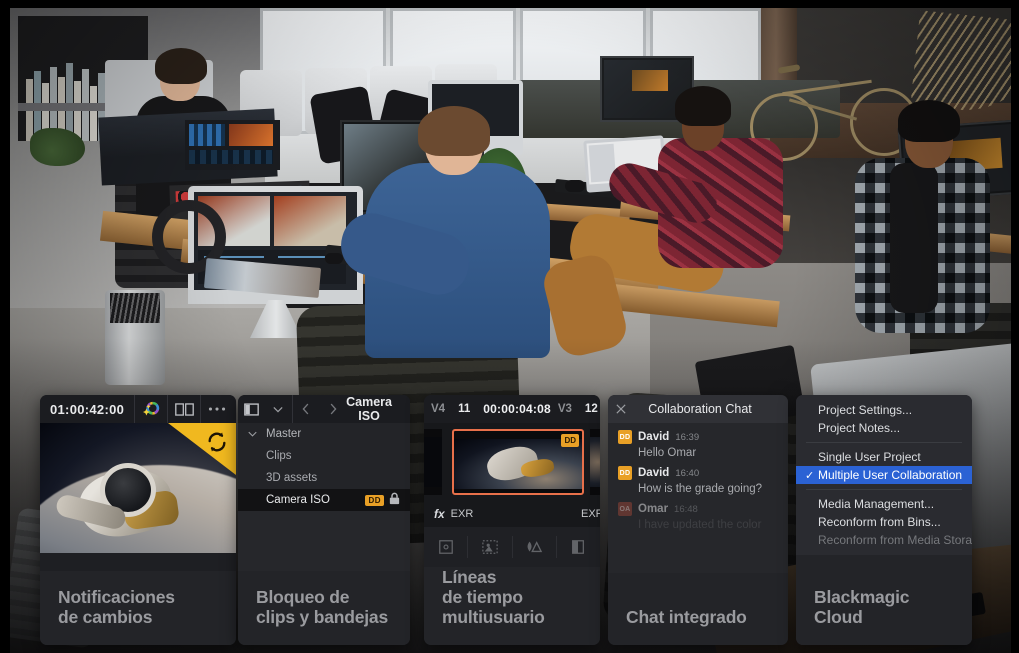 The image size is (1019, 653). I want to click on track-number-badge-12: 12, so click(588, 409).